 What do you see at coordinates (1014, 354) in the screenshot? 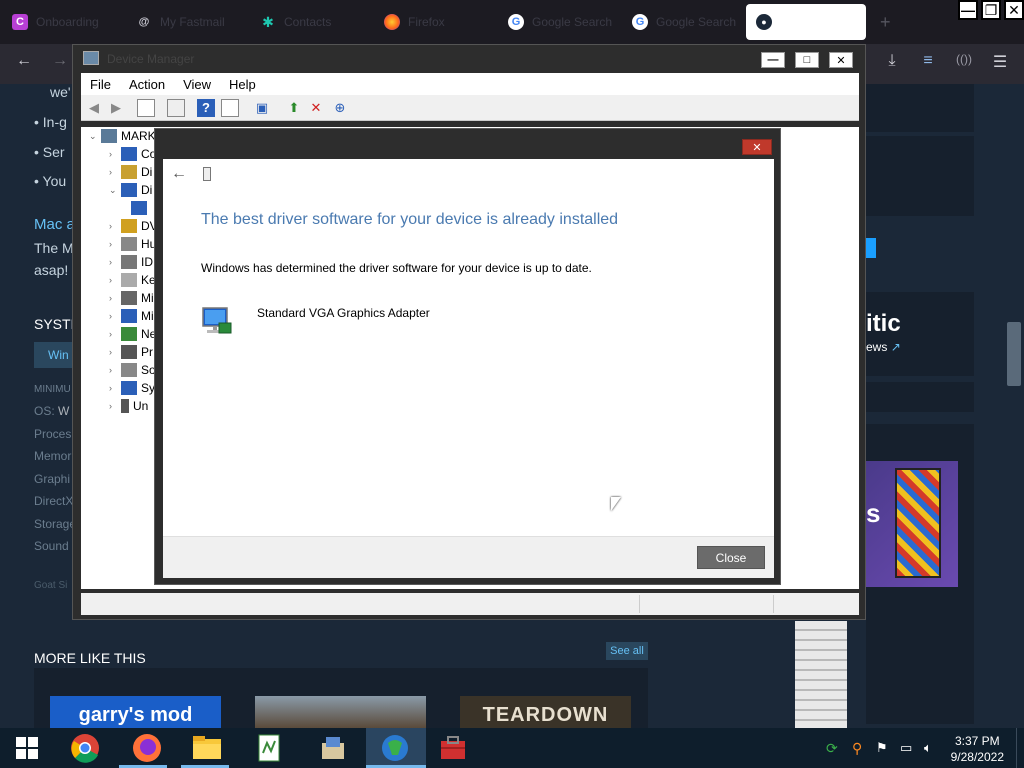
I see `page-scrollbar` at bounding box center [1014, 354].